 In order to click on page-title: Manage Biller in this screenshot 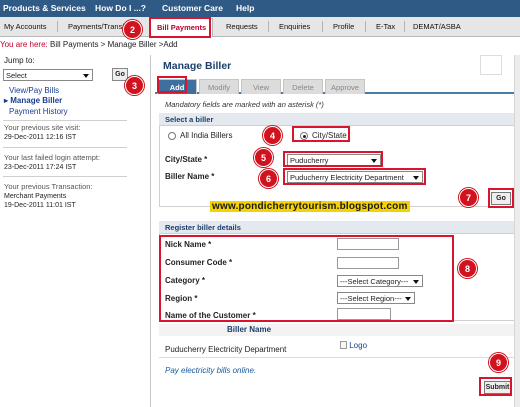, I will do `click(197, 66)`.